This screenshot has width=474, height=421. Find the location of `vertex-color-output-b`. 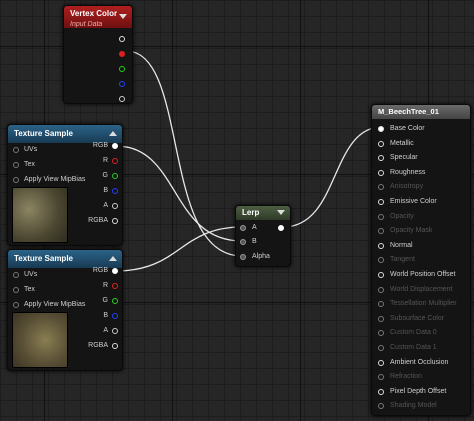

vertex-color-output-b is located at coordinates (122, 84).